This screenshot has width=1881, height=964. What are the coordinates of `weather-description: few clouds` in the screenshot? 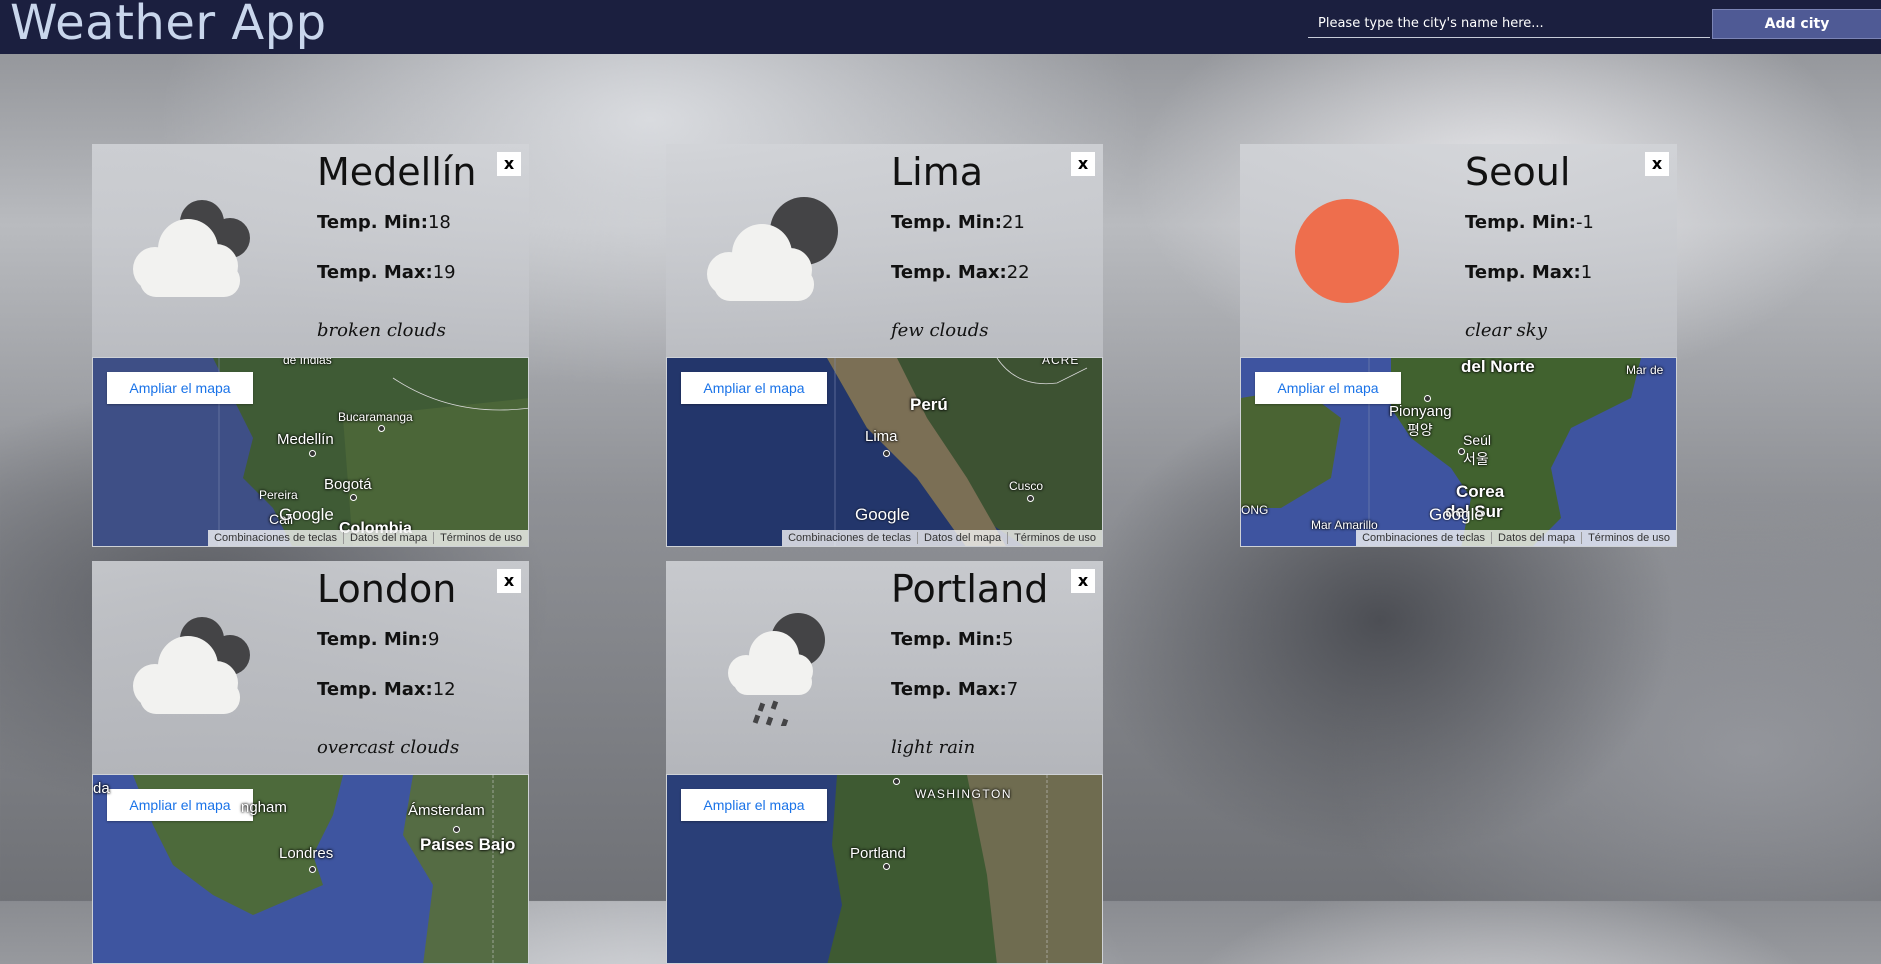 It's located at (940, 330).